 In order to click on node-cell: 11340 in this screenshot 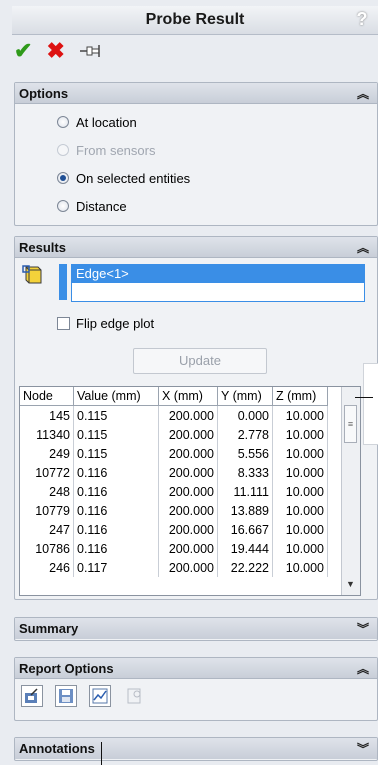, I will do `click(47, 434)`.